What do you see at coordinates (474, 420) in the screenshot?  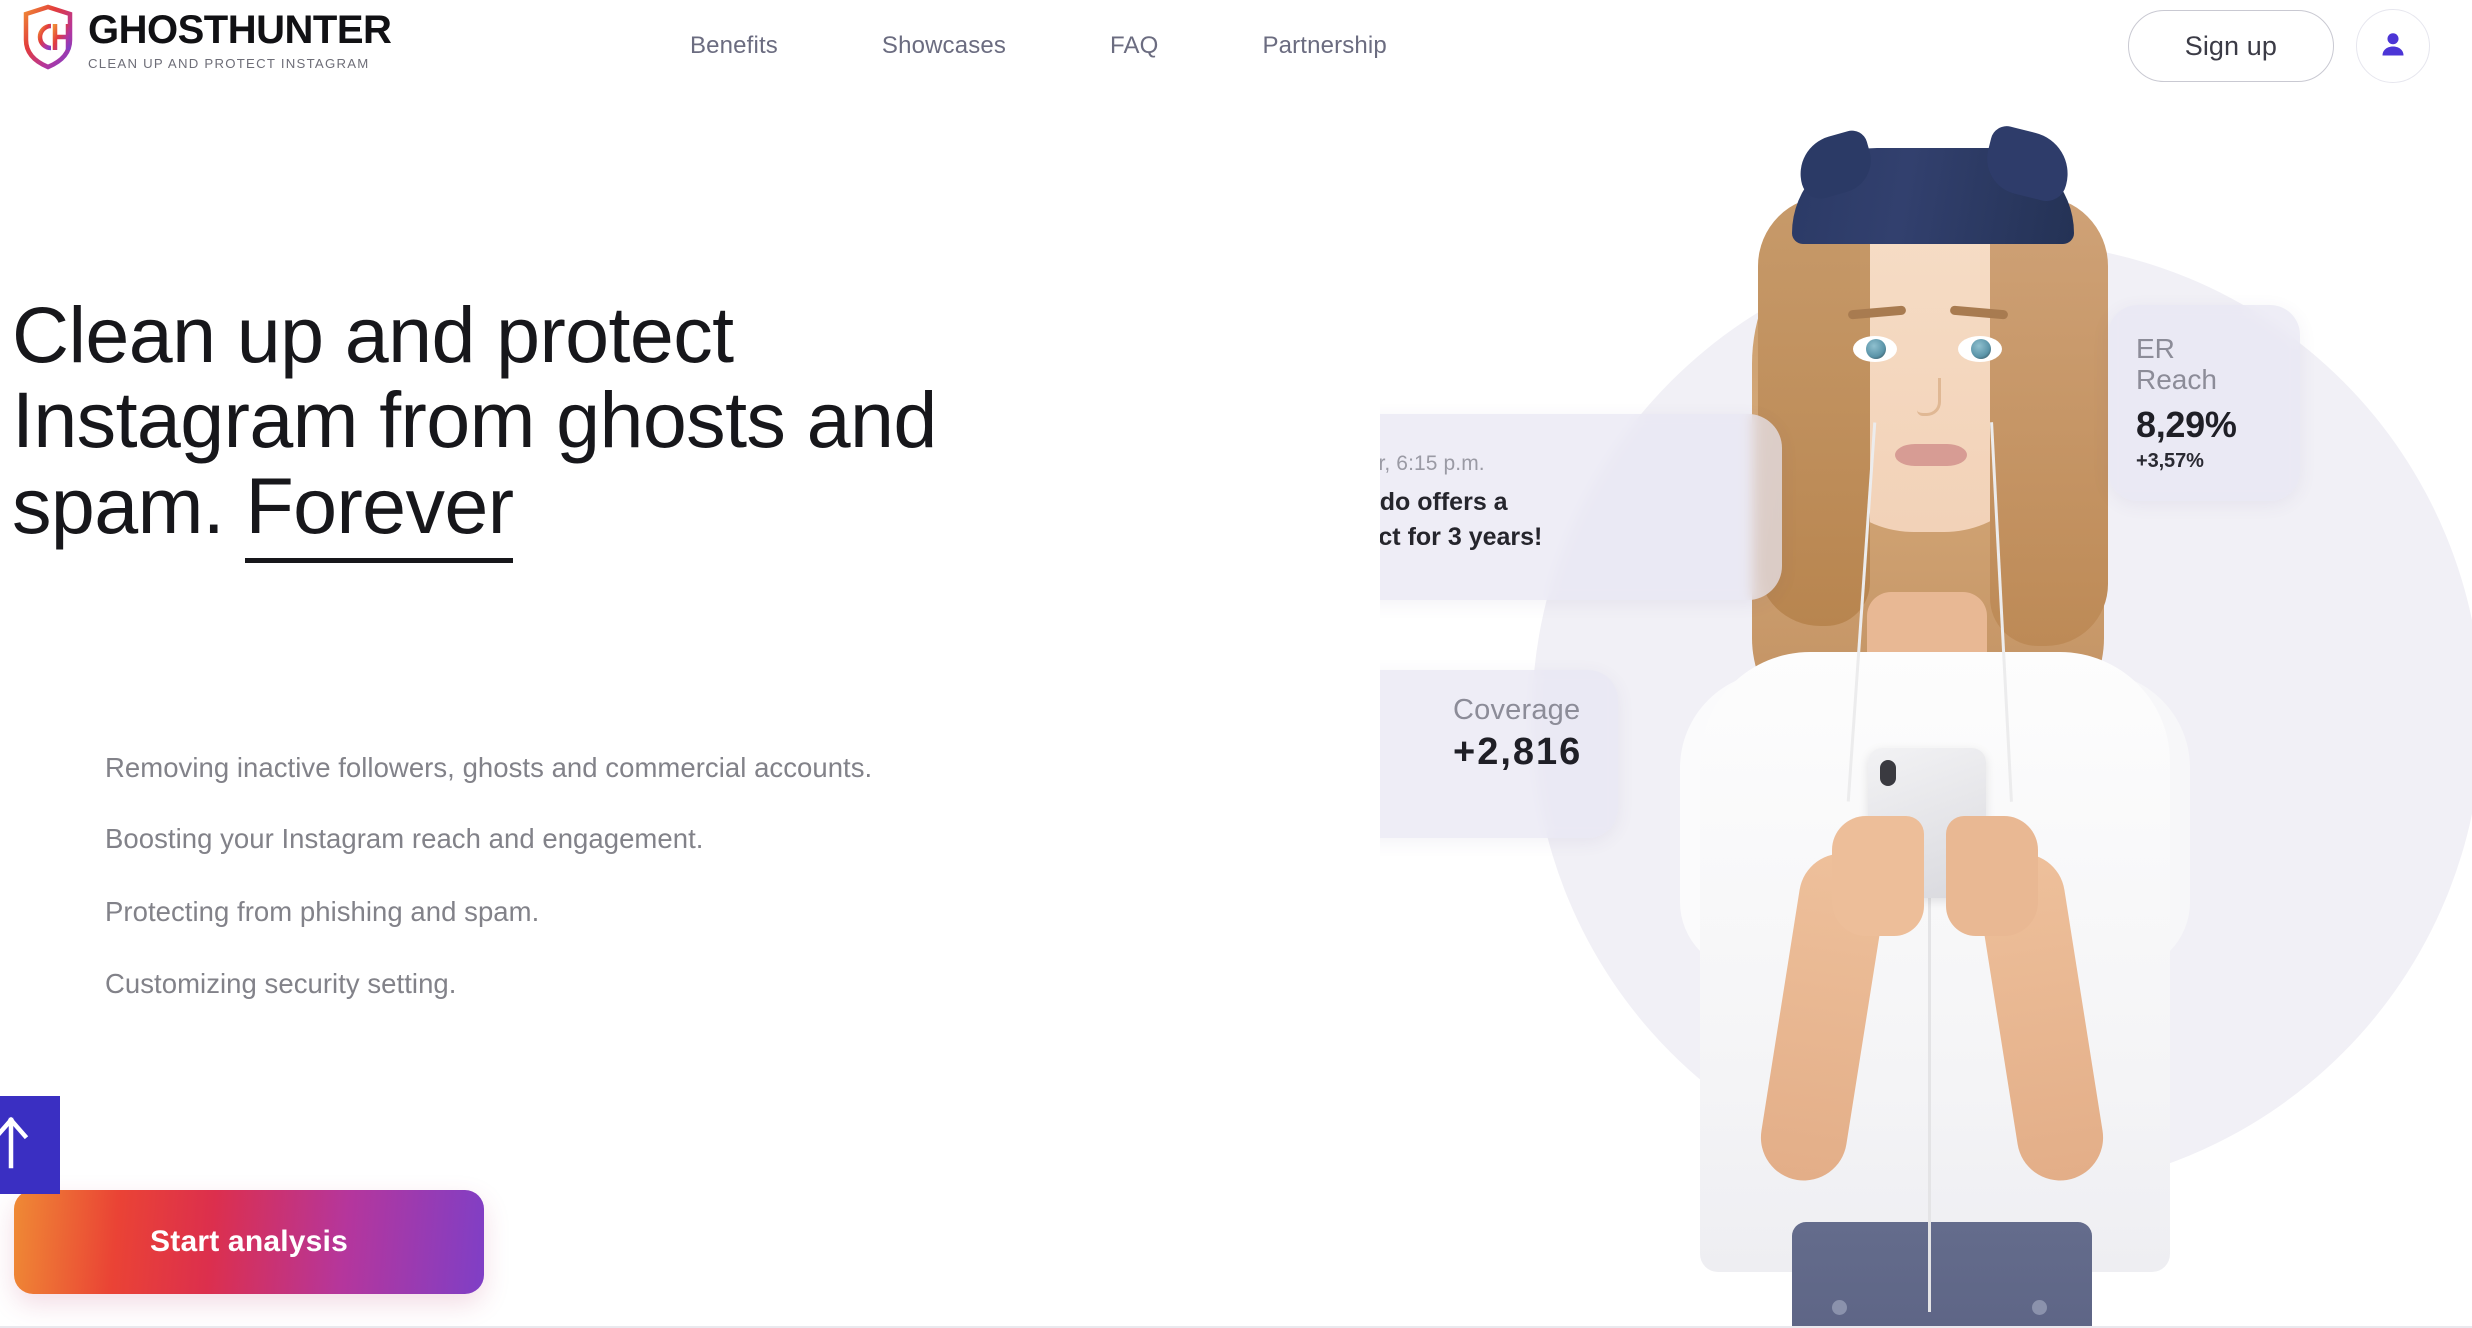 I see `headline-line-2: Instagram from ghosts and` at bounding box center [474, 420].